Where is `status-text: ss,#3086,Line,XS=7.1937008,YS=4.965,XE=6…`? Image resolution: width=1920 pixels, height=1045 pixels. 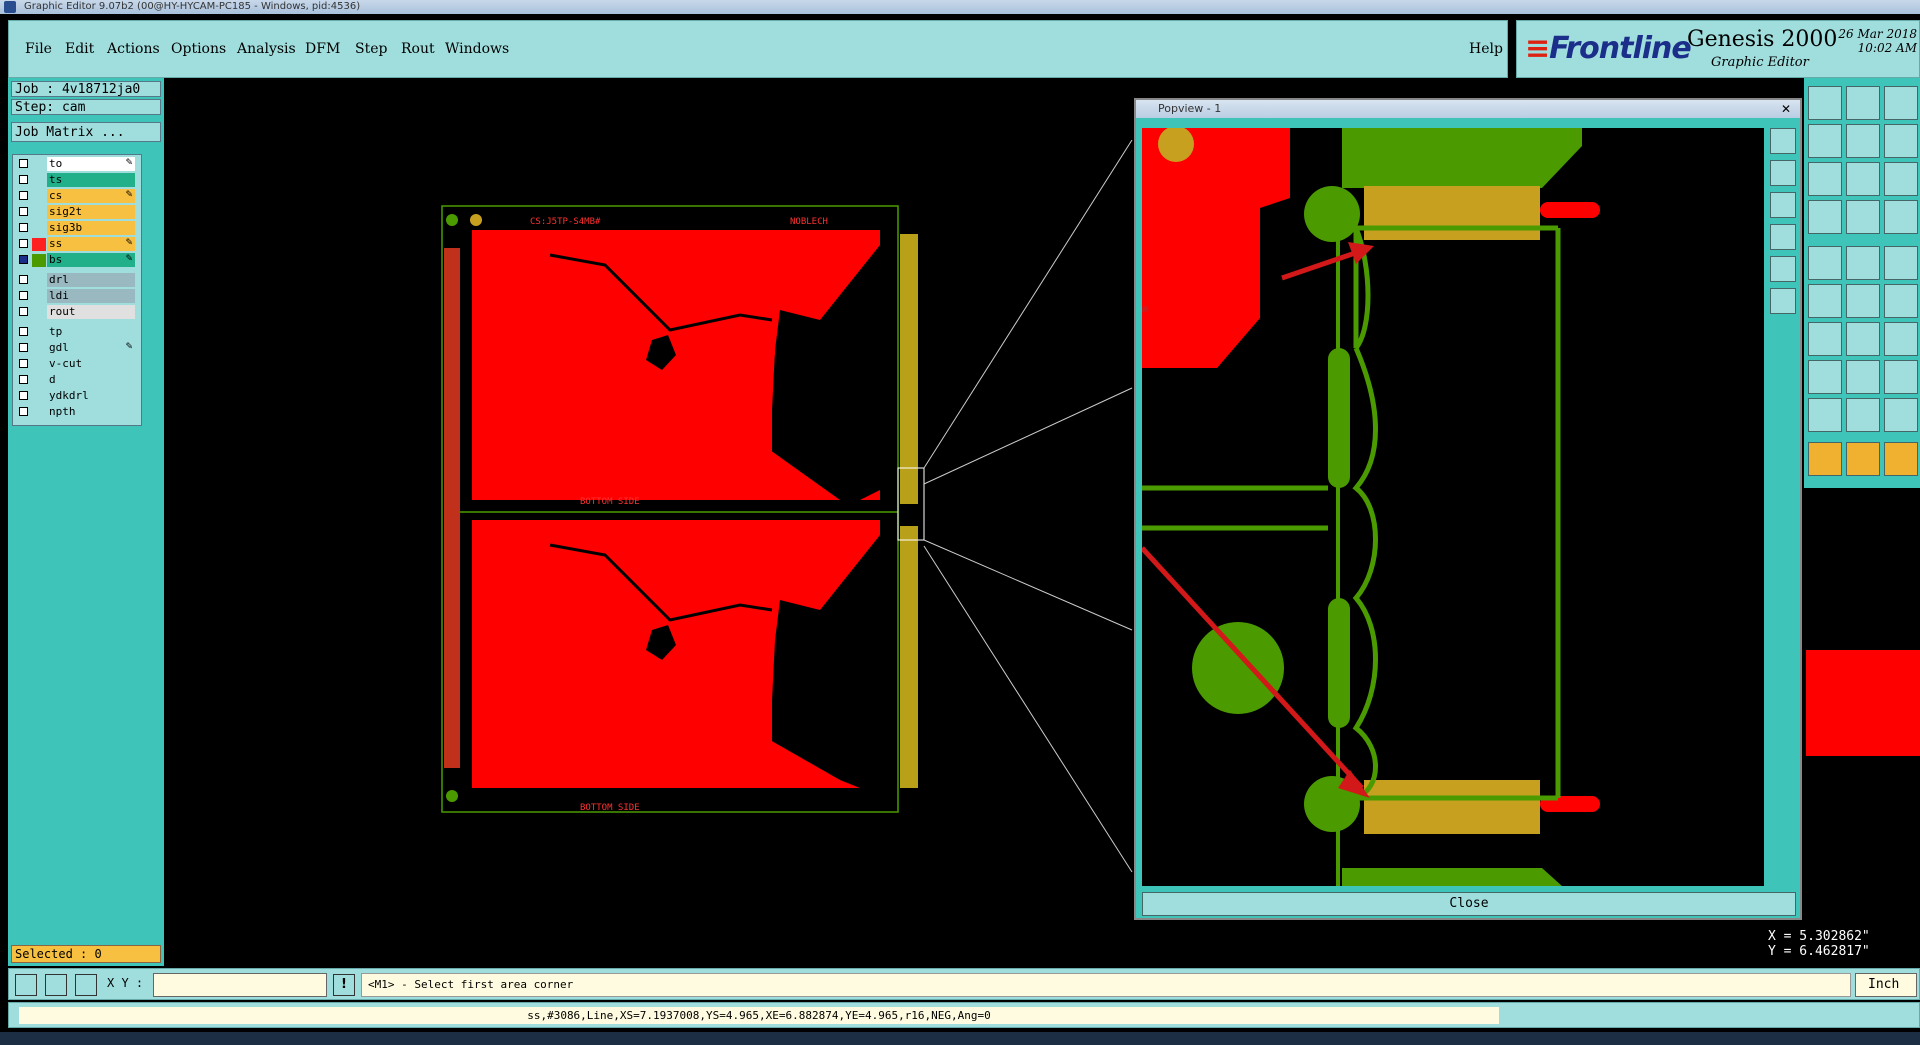
status-text: ss,#3086,Line,XS=7.1937008,YS=4.965,XE=6… is located at coordinates (759, 1015).